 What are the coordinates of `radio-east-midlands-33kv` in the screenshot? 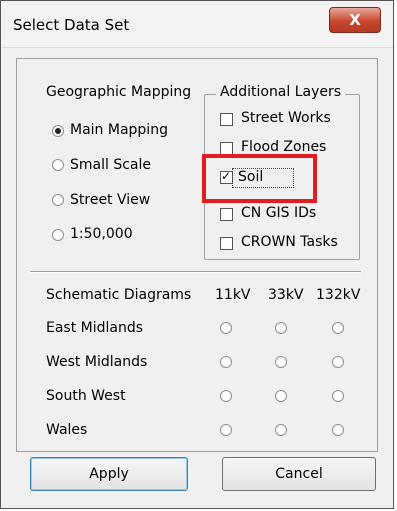 It's located at (281, 328).